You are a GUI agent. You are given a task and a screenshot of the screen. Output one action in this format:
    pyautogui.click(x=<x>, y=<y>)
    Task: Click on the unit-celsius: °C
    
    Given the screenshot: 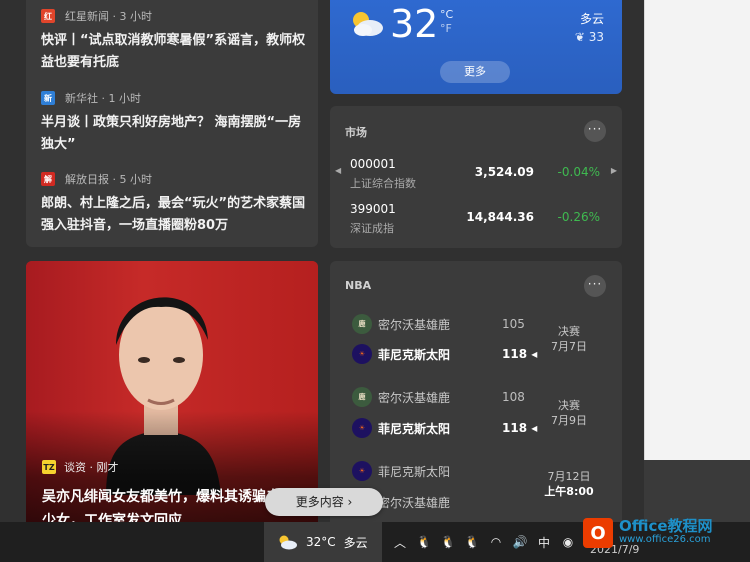 What is the action you would take?
    pyautogui.click(x=446, y=15)
    